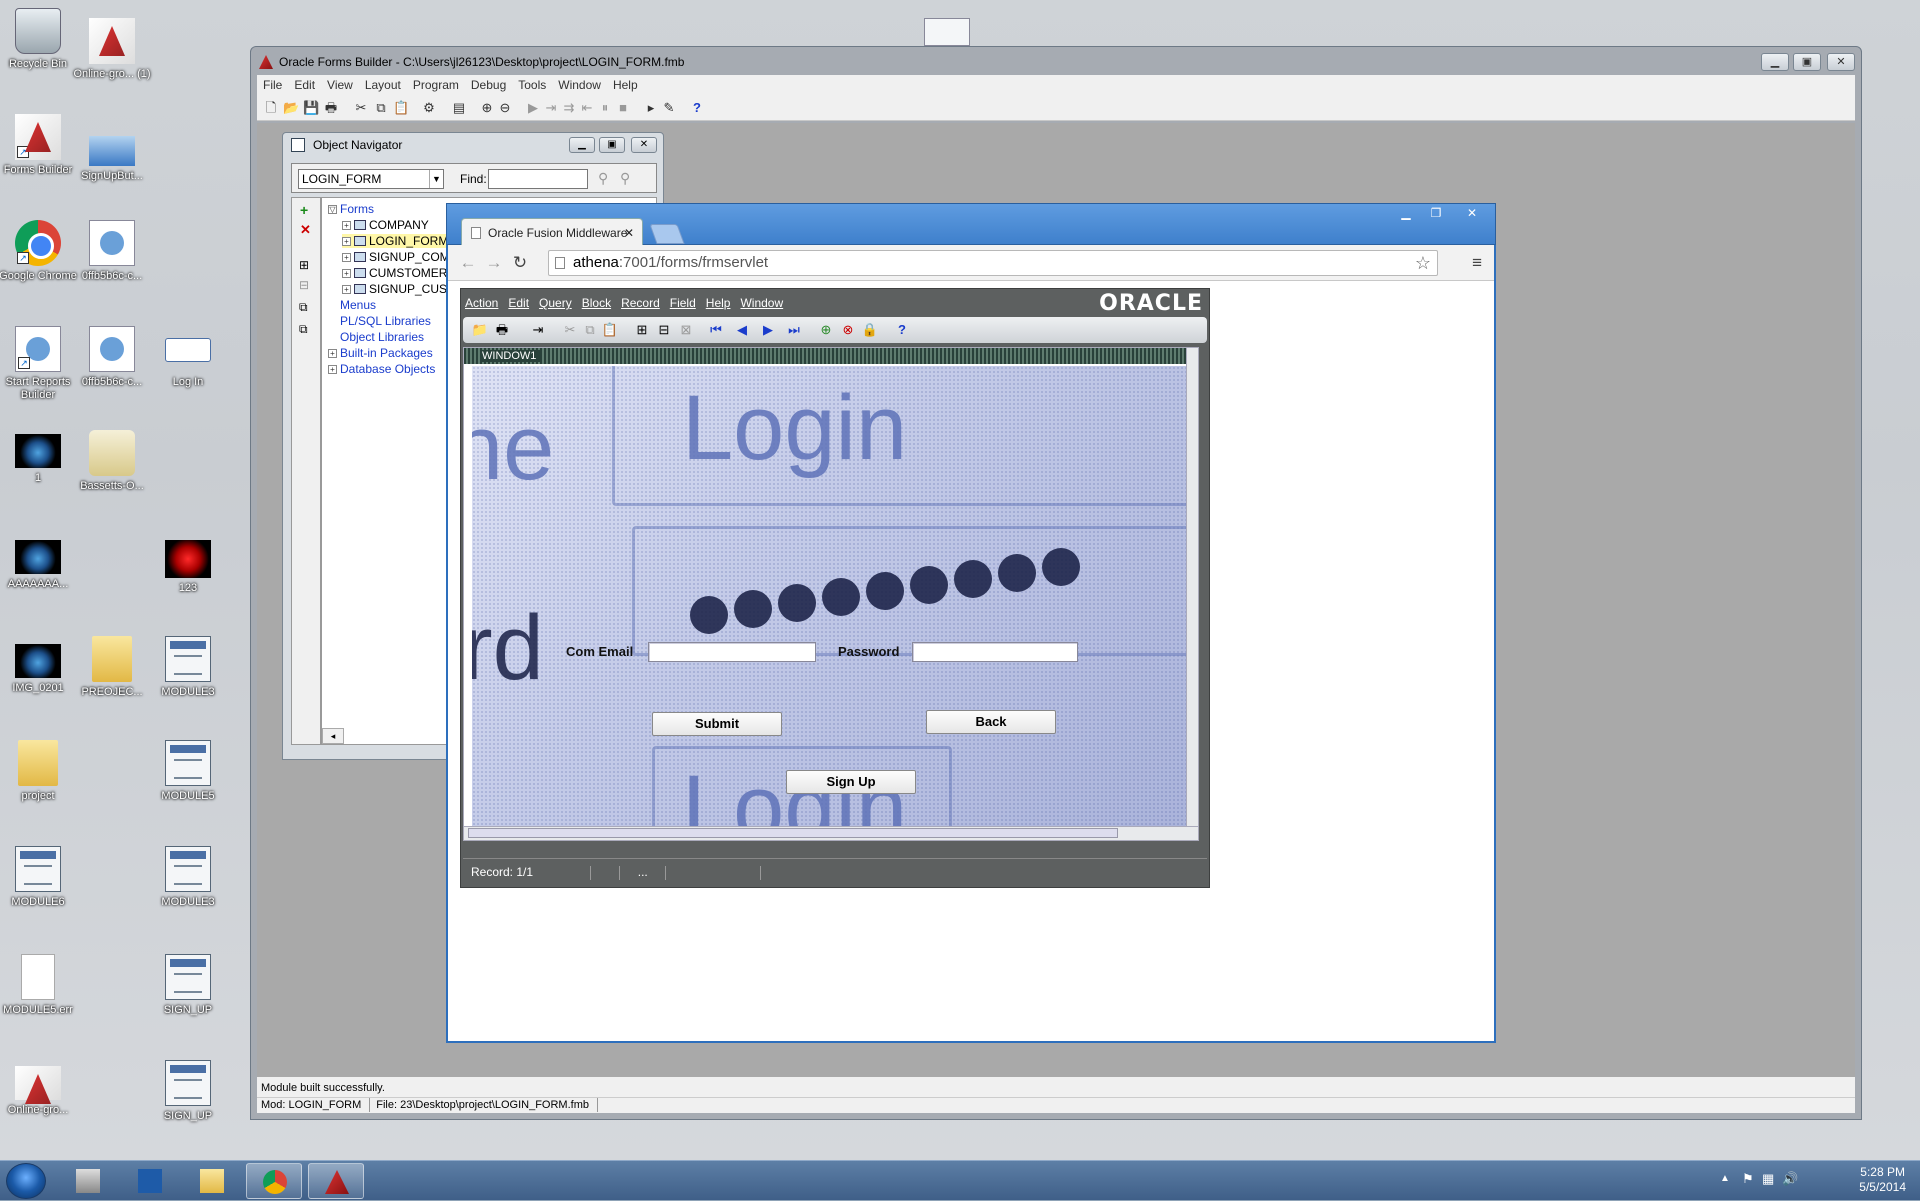 This screenshot has width=1920, height=1201. What do you see at coordinates (826, 330) in the screenshot?
I see `insert-record-icon: ⊕` at bounding box center [826, 330].